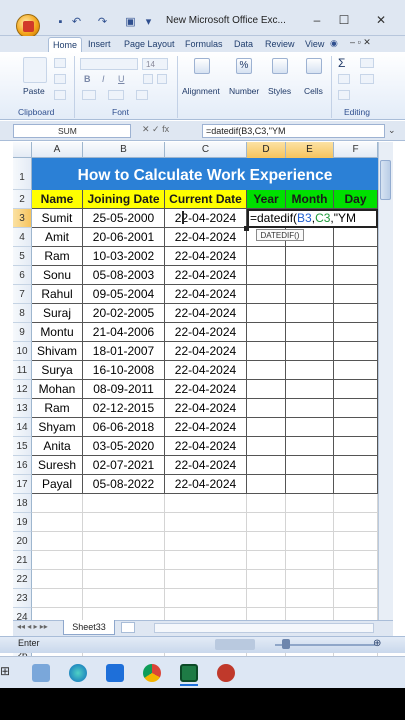 Image resolution: width=405 pixels, height=720 pixels. Describe the element at coordinates (313, 91) in the screenshot. I see `cells-button: Cells` at that location.